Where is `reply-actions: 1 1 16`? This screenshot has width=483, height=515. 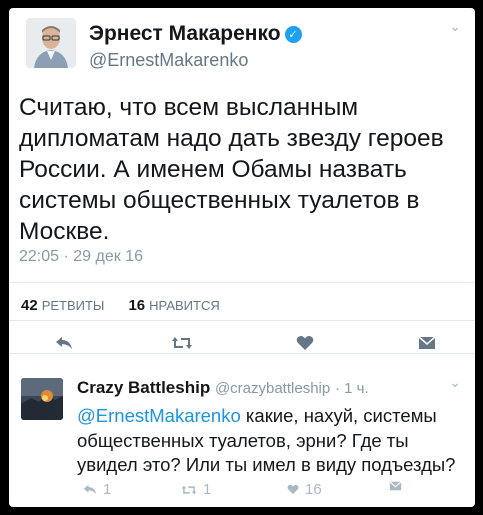 reply-actions: 1 1 16 is located at coordinates (242, 490).